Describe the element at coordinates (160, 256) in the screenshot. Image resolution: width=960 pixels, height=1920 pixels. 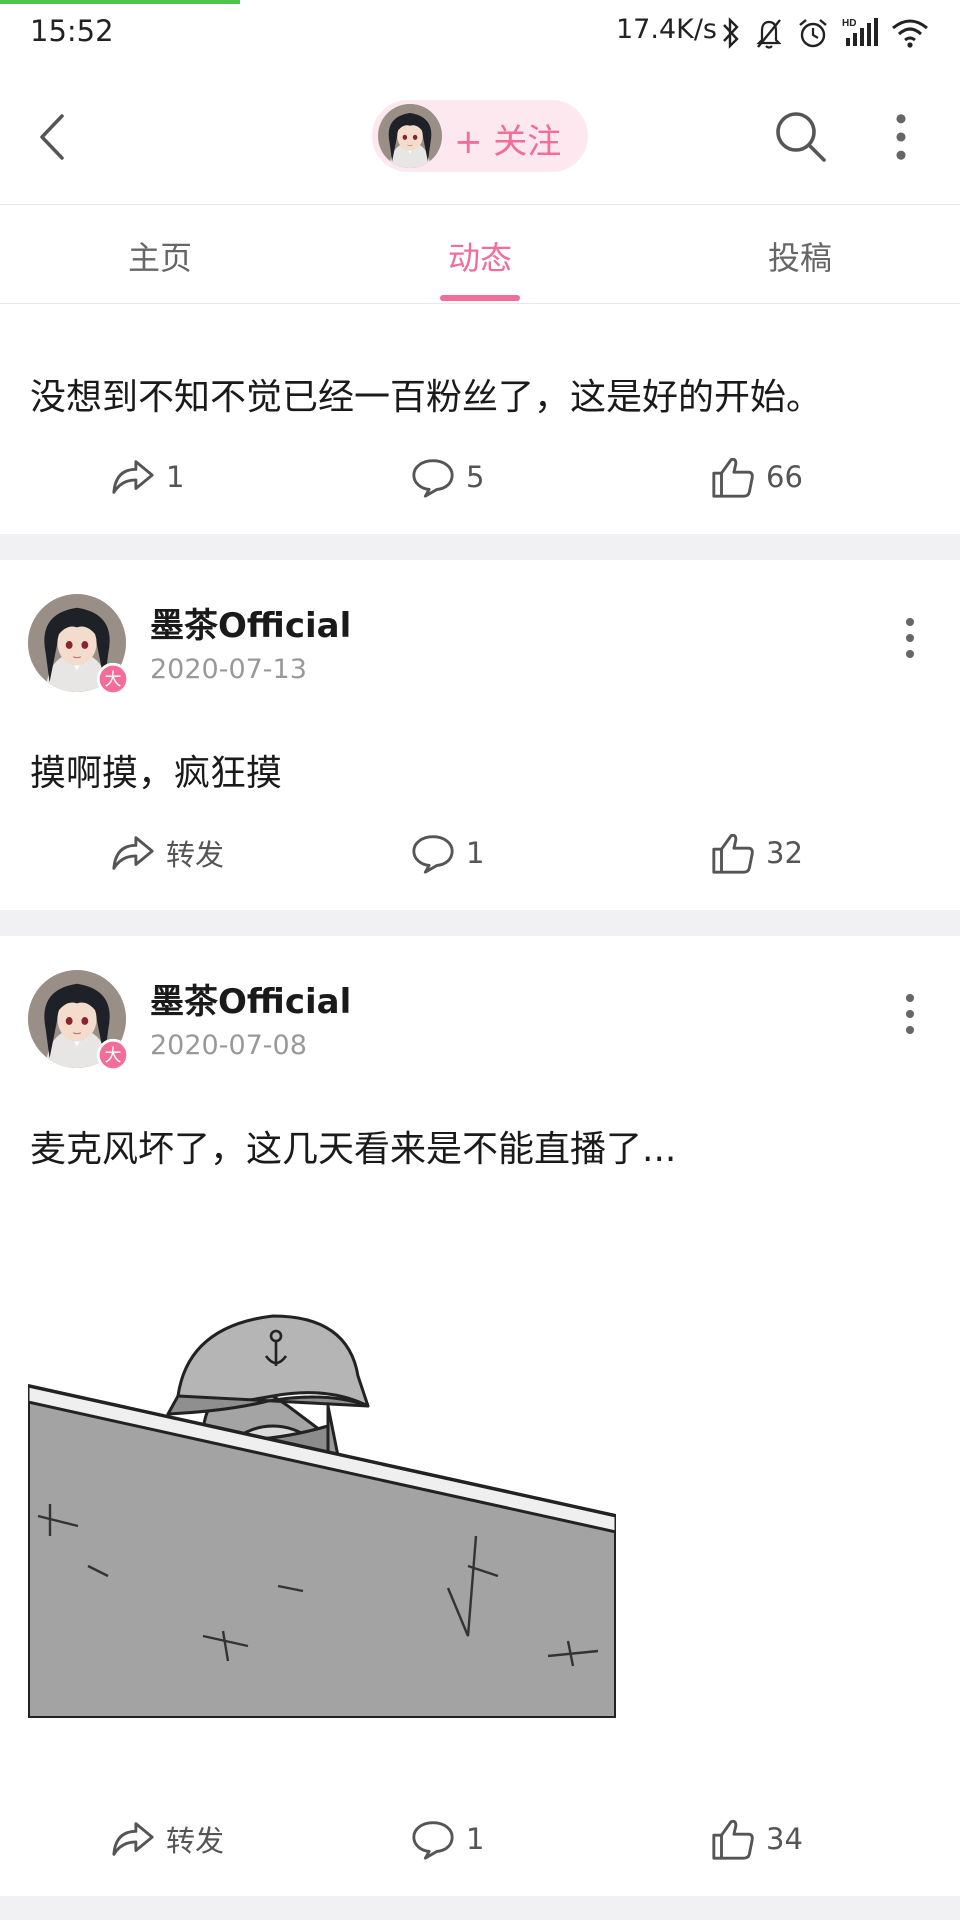
I see `tab-home: 主页` at that location.